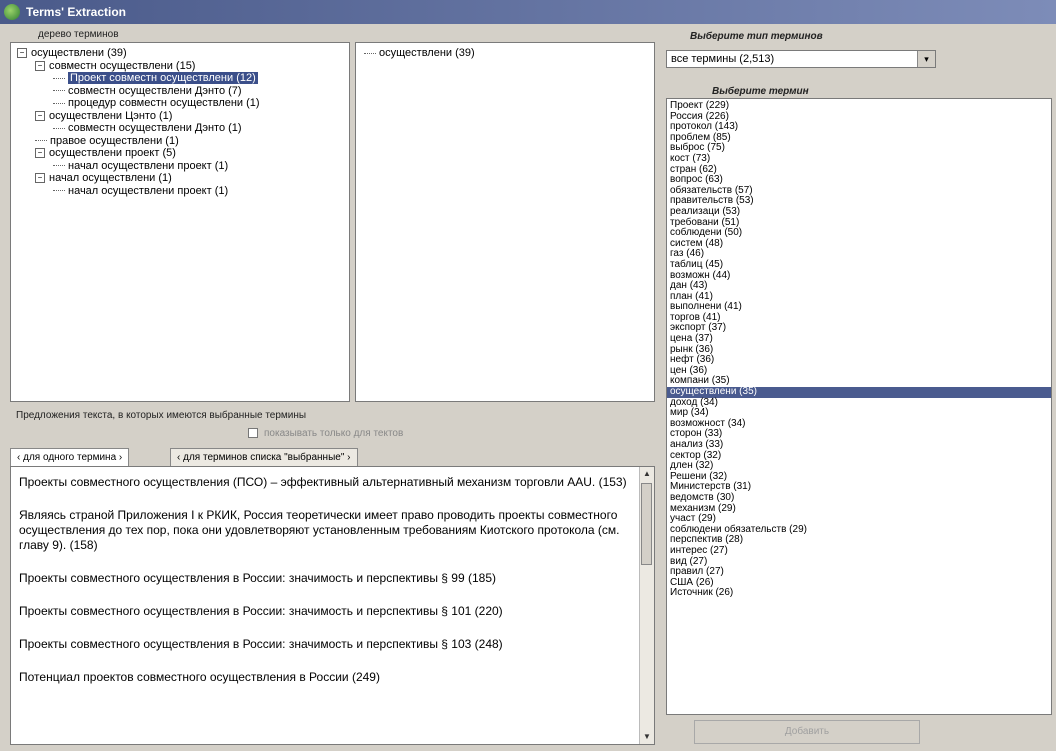  What do you see at coordinates (859, 424) in the screenshot?
I see `term-list-item: возможност (34)` at bounding box center [859, 424].